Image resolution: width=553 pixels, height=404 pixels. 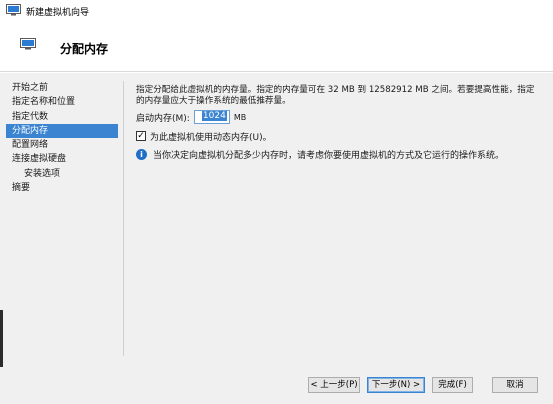 What do you see at coordinates (515, 385) in the screenshot?
I see `cancel-button: 取消` at bounding box center [515, 385].